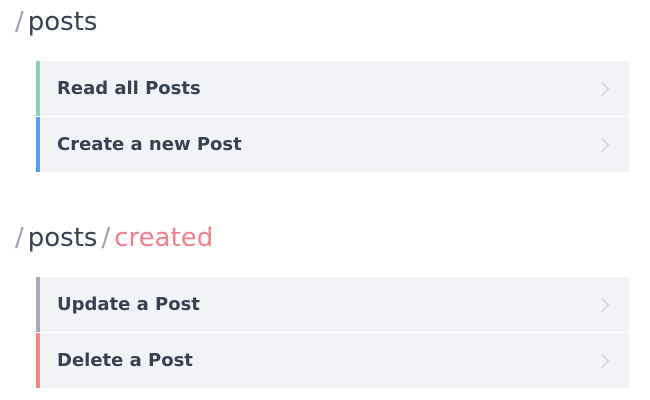  What do you see at coordinates (332, 144) in the screenshot?
I see `endpoint-create-post: Create a new Post` at bounding box center [332, 144].